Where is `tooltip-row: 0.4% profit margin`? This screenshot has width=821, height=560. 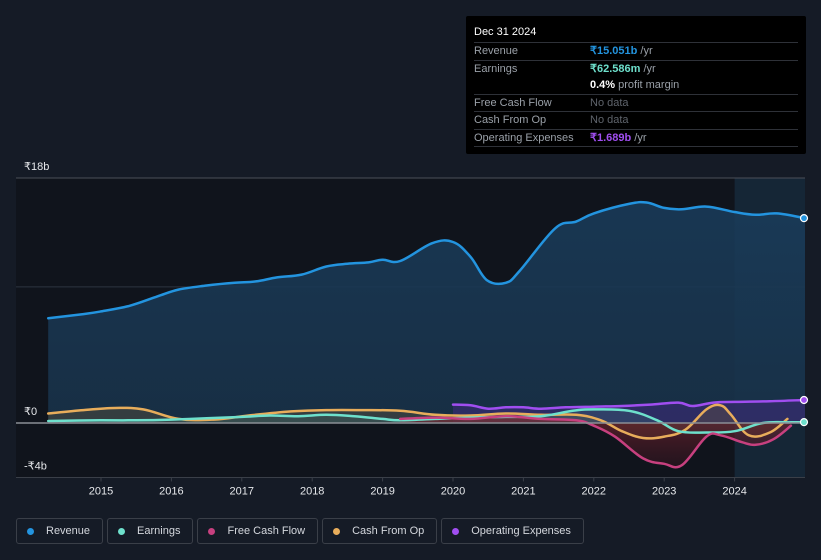 tooltip-row: 0.4% profit margin is located at coordinates (636, 85).